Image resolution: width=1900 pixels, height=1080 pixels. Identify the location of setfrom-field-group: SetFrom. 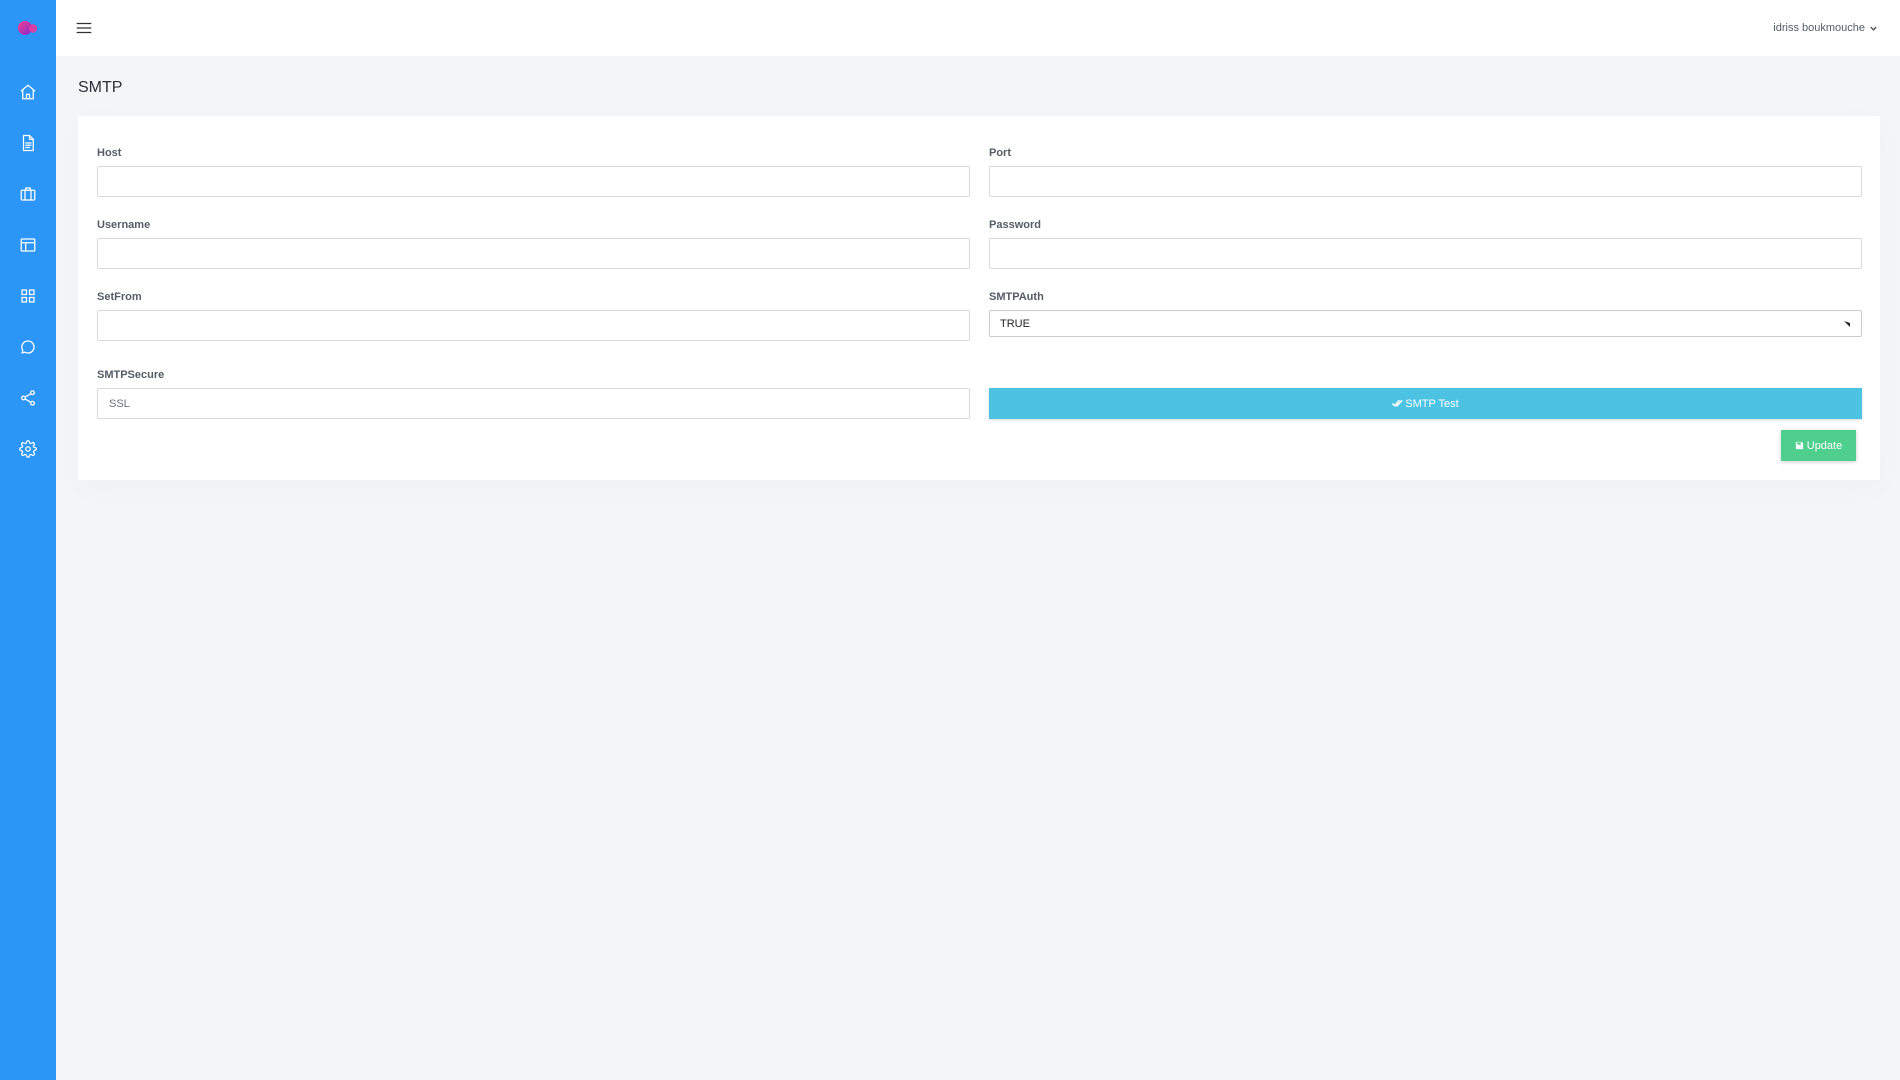
(533, 315).